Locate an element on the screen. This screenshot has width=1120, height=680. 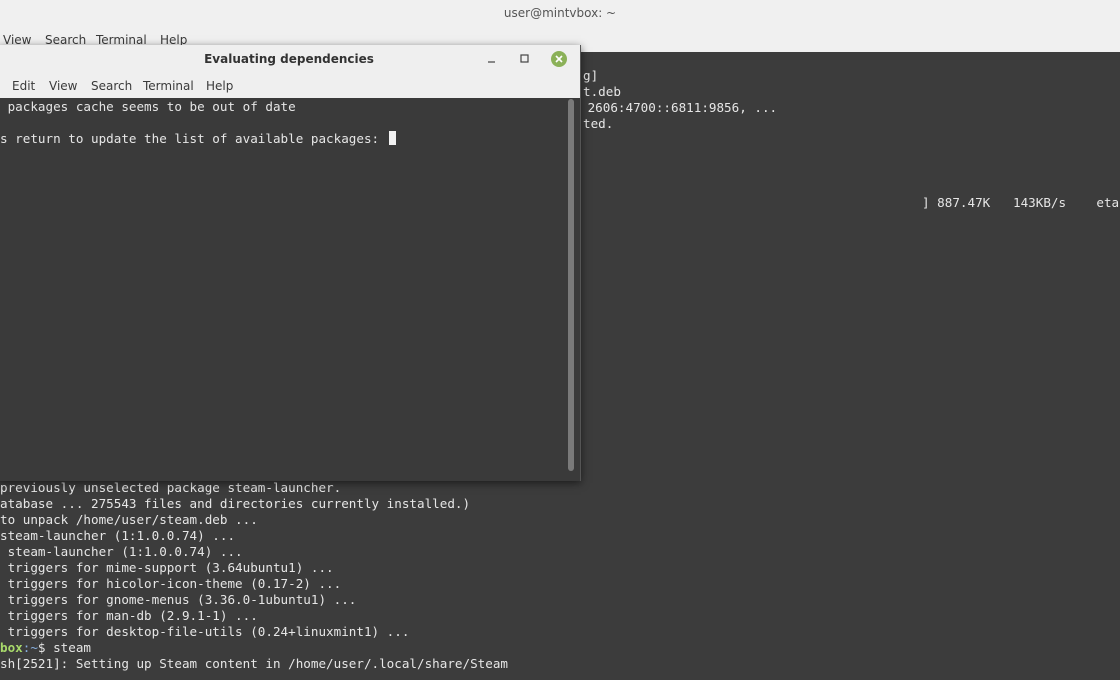
prompt-command: $ steam is located at coordinates (64, 647).